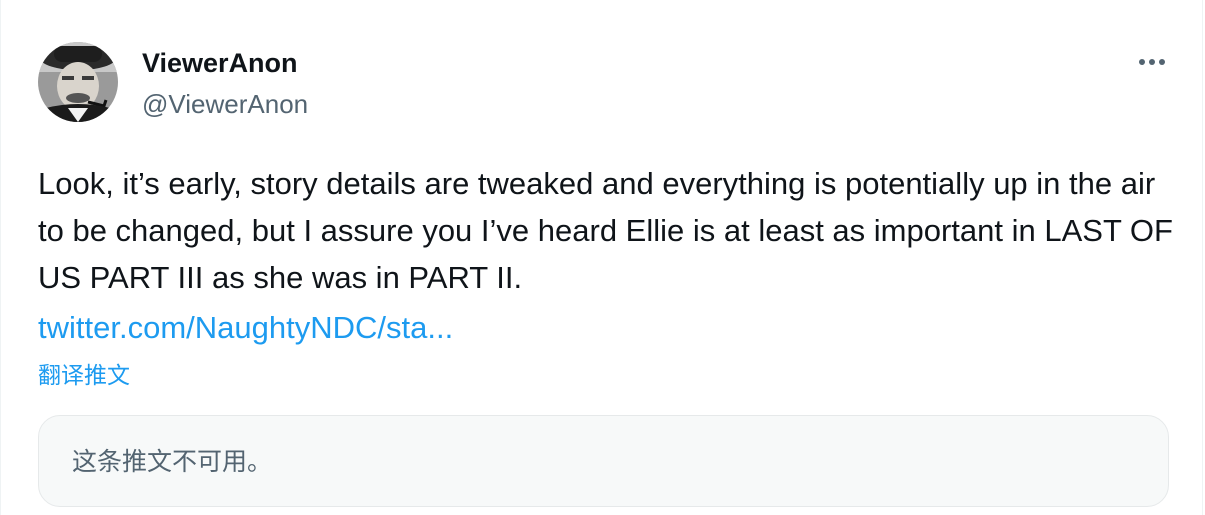 The image size is (1205, 515). I want to click on avatar-photo, so click(78, 82).